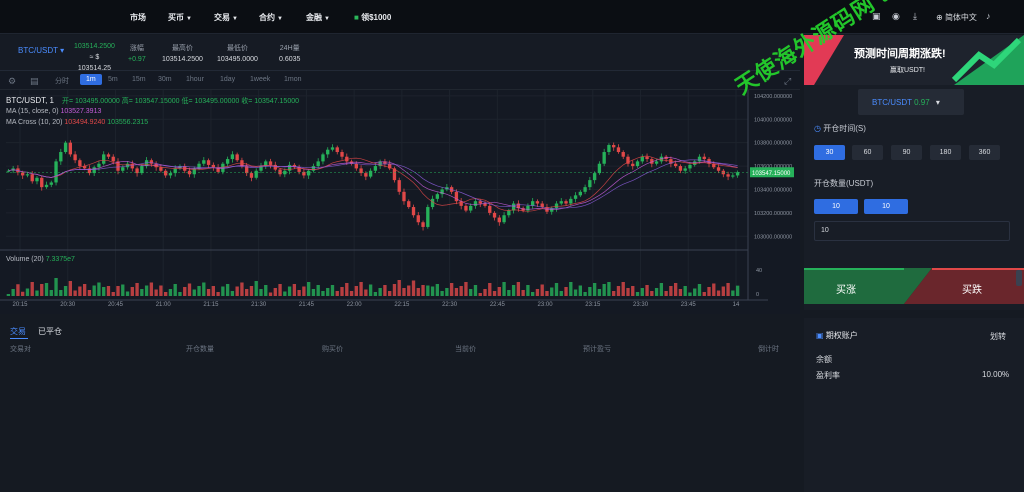 This screenshot has height=492, width=1024. I want to click on time-tick-label: 21:45, so click(307, 305).